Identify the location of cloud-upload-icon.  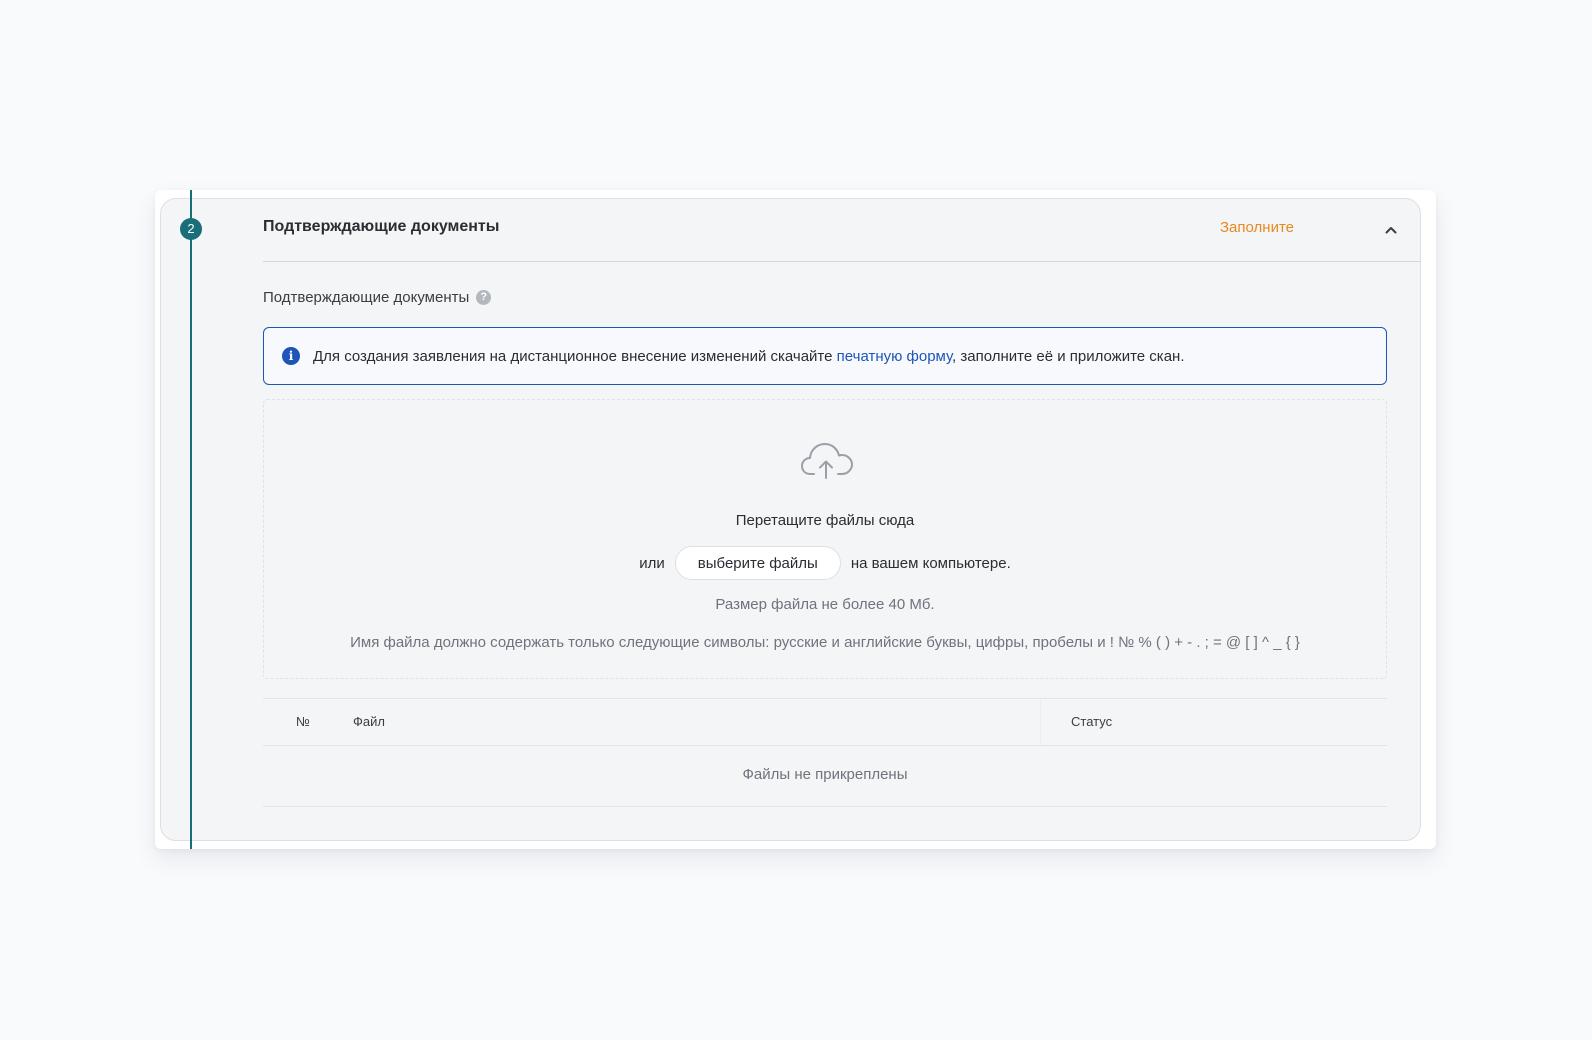
(827, 461).